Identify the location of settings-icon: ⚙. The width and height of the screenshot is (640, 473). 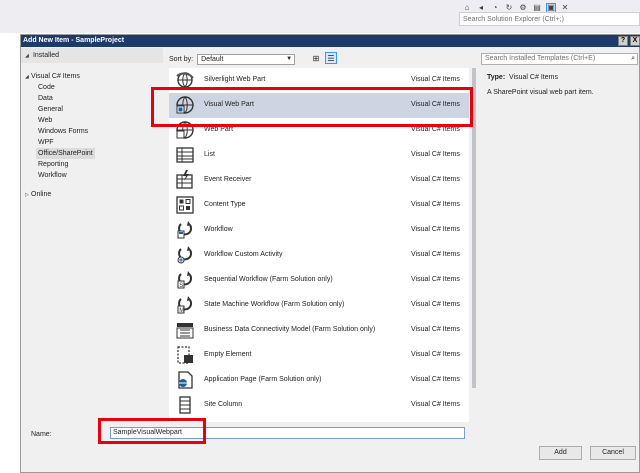
(523, 8).